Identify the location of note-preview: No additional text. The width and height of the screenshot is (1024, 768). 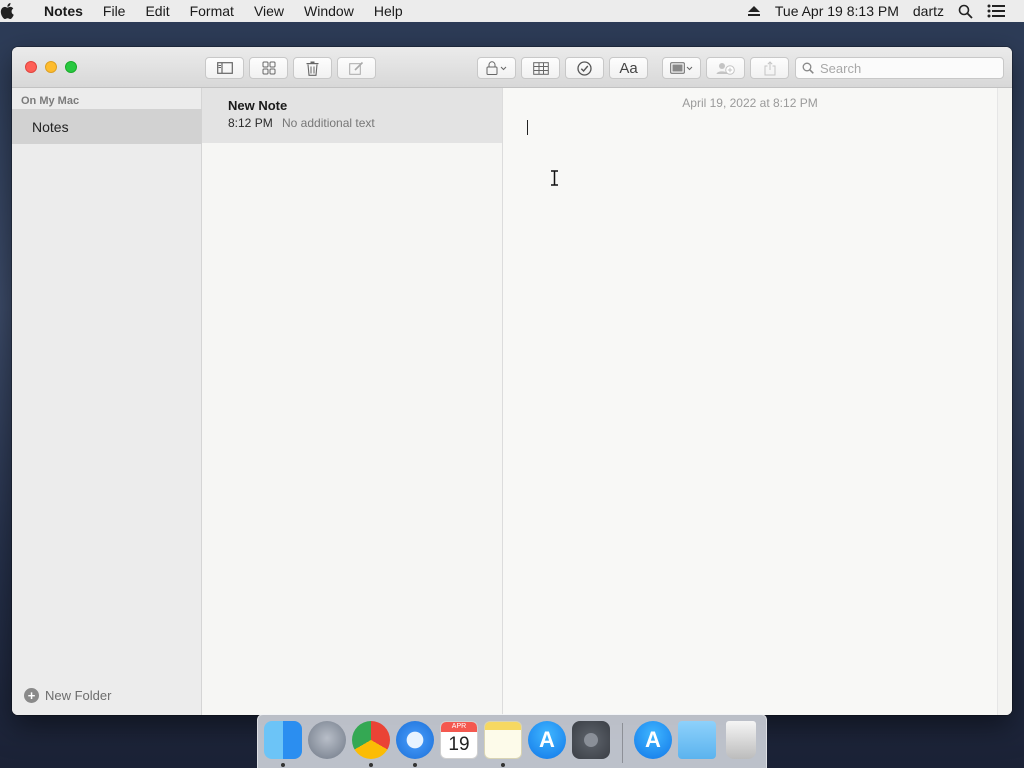
(328, 123).